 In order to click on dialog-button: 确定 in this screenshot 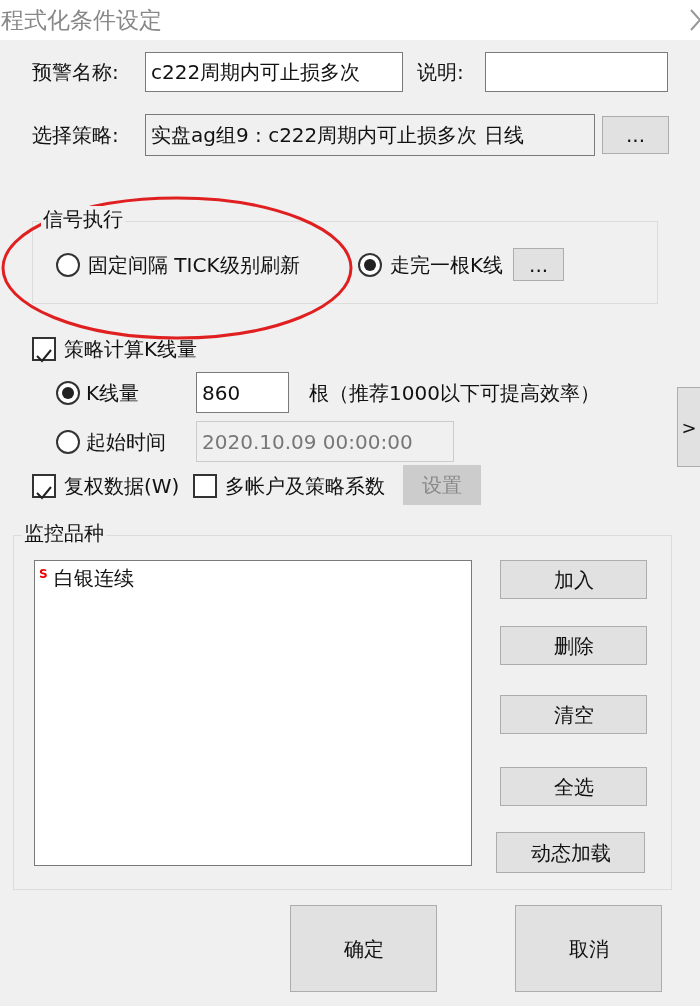, I will do `click(363, 948)`.